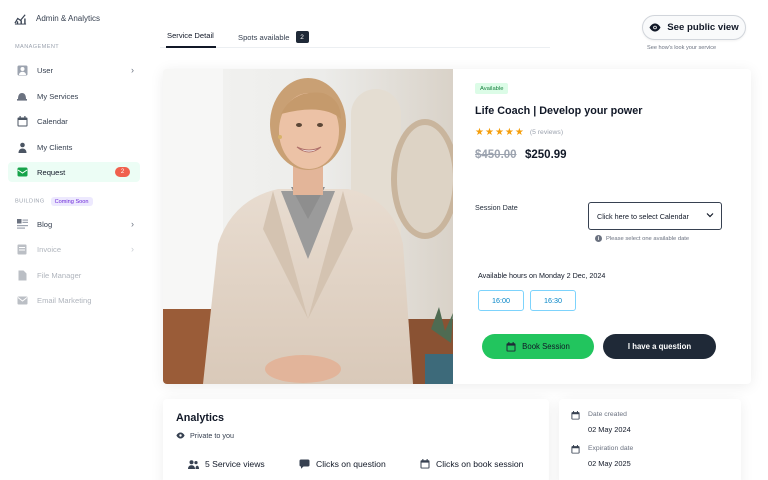  What do you see at coordinates (190, 35) in the screenshot?
I see `tab-service-detail: Service Detail` at bounding box center [190, 35].